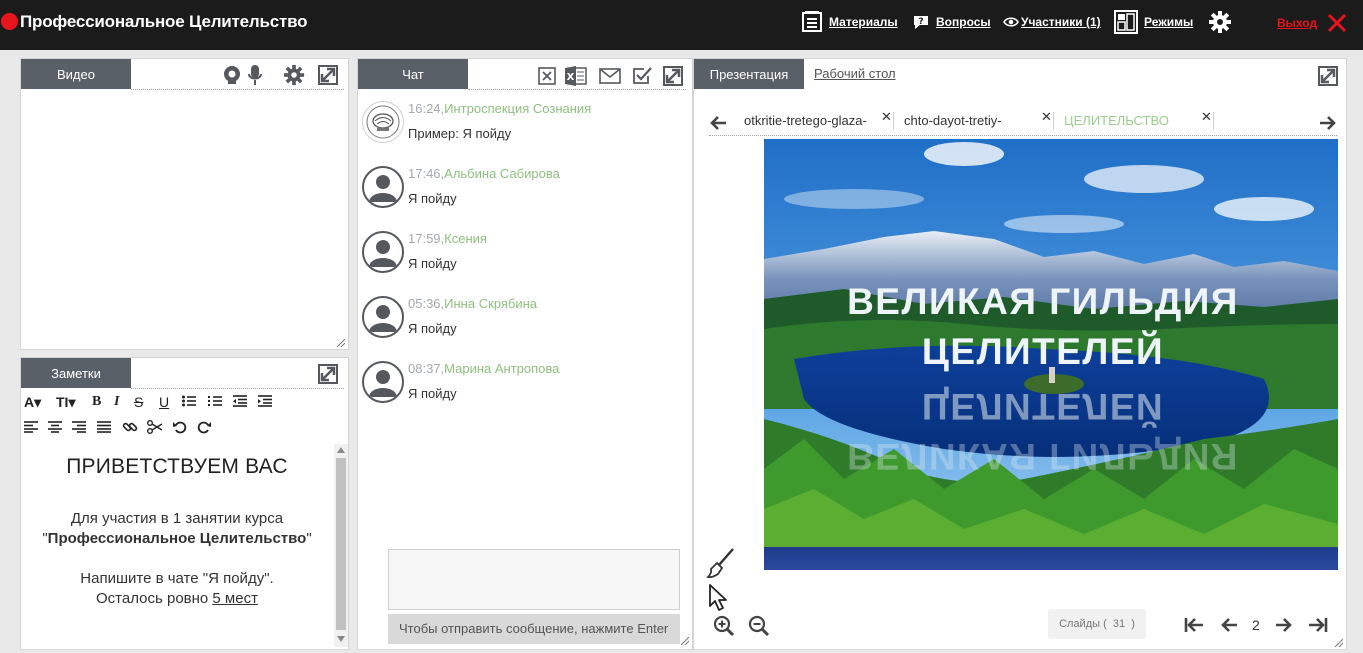 This screenshot has height=653, width=1363. Describe the element at coordinates (116, 402) in the screenshot. I see `italic-button: I` at that location.